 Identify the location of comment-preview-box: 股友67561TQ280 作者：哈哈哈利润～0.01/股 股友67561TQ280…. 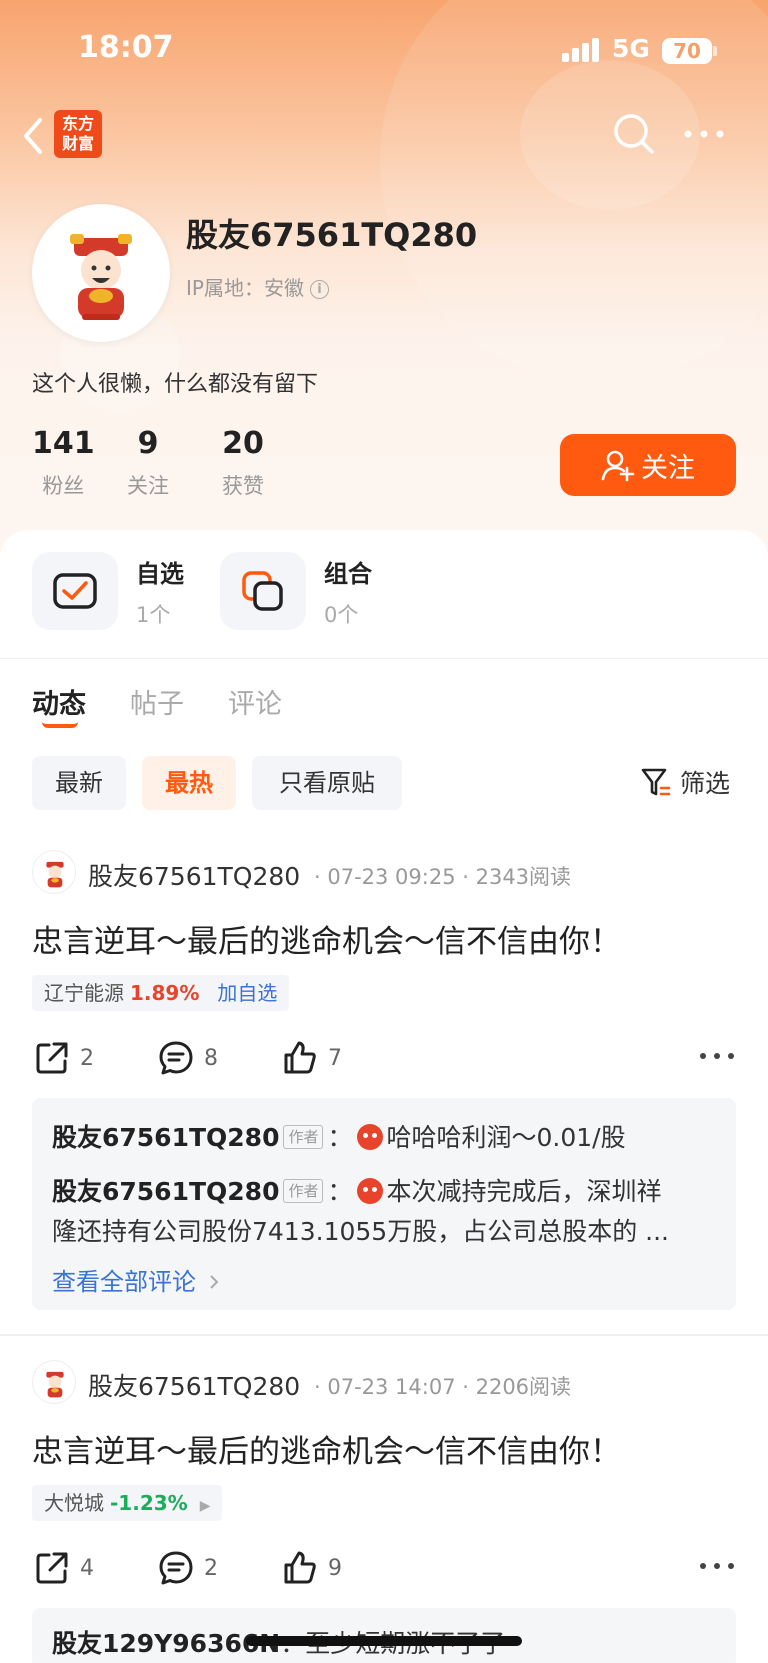
(384, 1204).